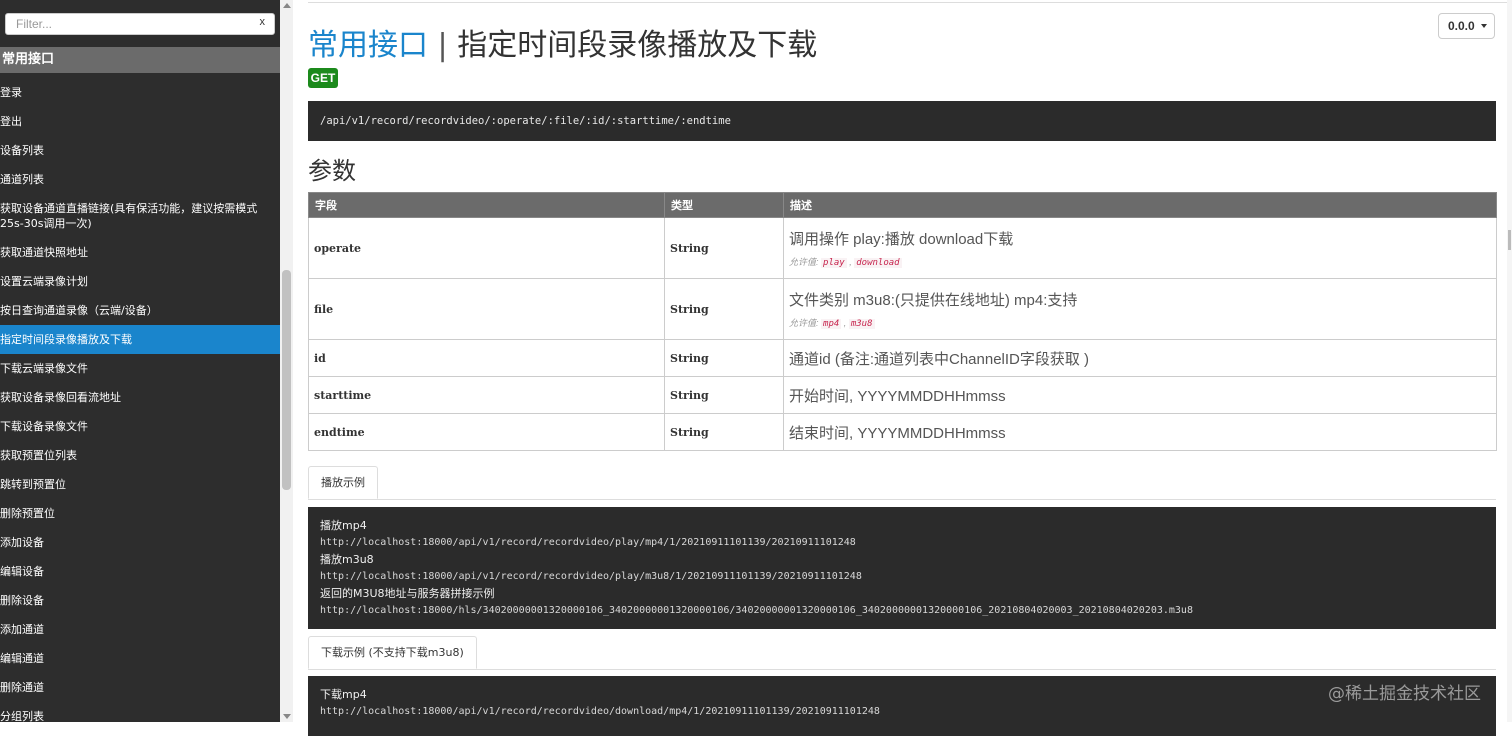  I want to click on params-table-row: endtime String 结束时间, YYYYMMDDHHmmss, so click(902, 432).